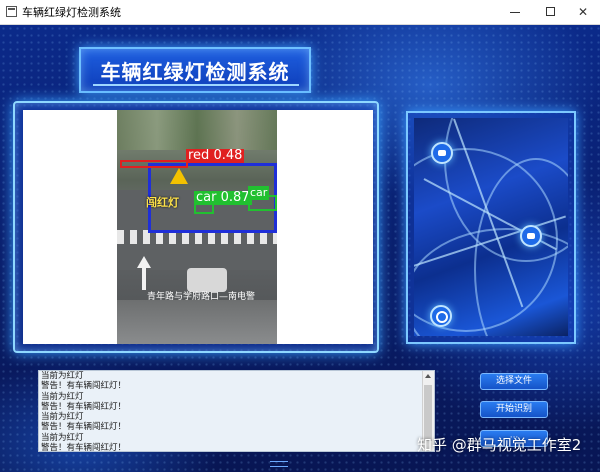 The width and height of the screenshot is (600, 472). What do you see at coordinates (259, 193) in the screenshot?
I see `detection-label-car-2: car` at bounding box center [259, 193].